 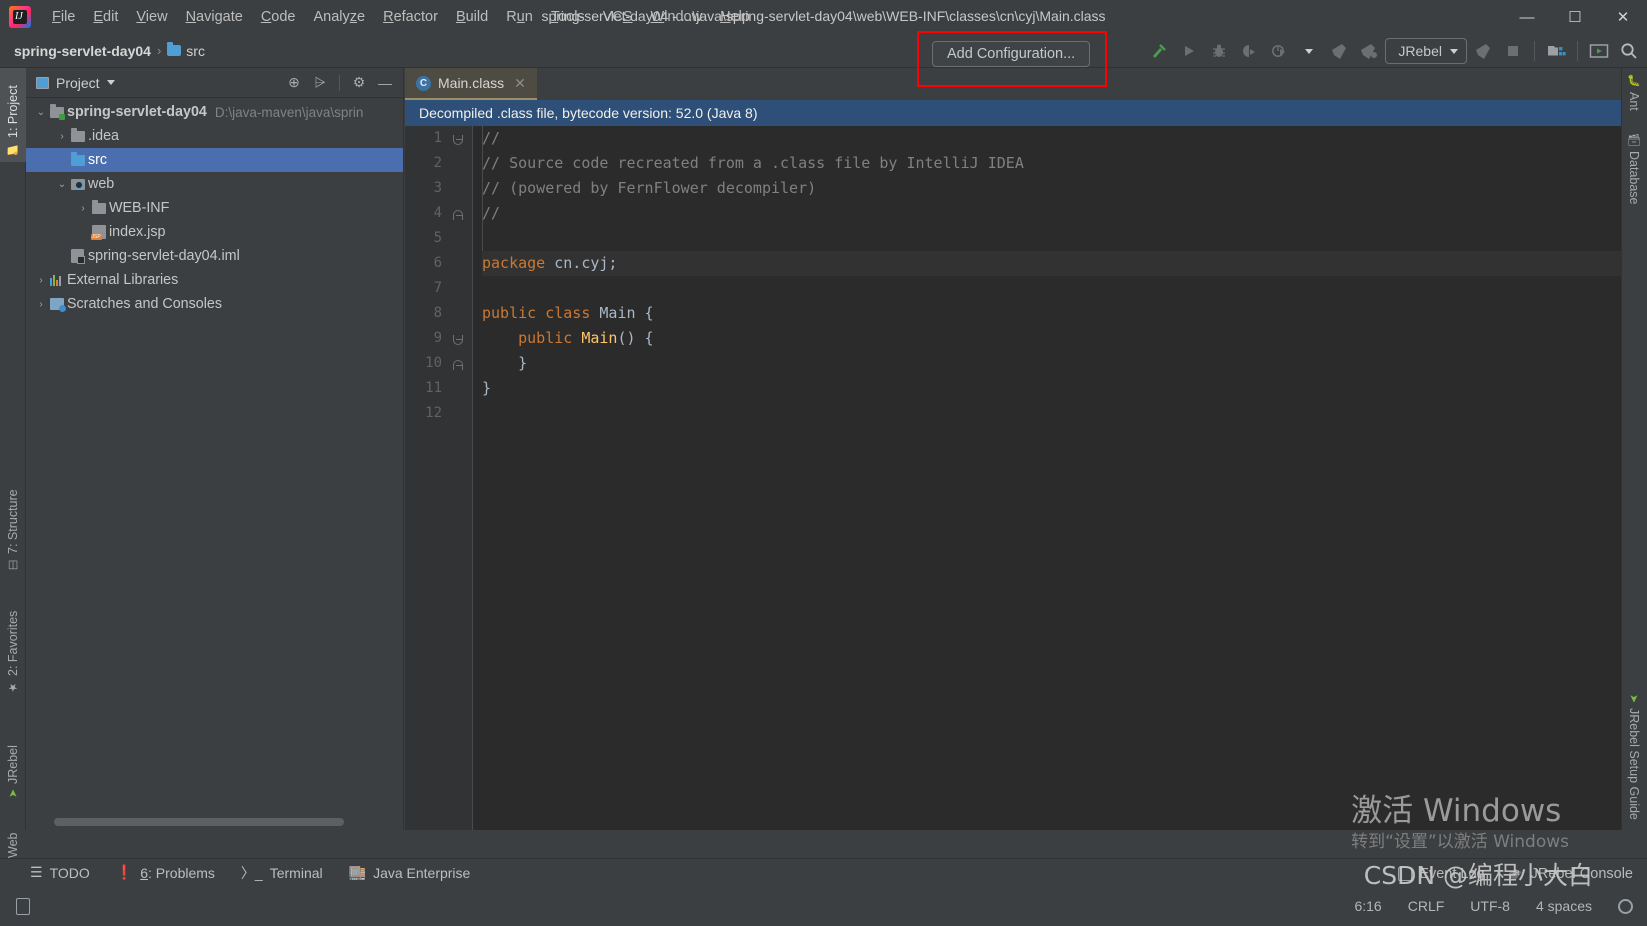 What do you see at coordinates (23, 906) in the screenshot?
I see `status-left` at bounding box center [23, 906].